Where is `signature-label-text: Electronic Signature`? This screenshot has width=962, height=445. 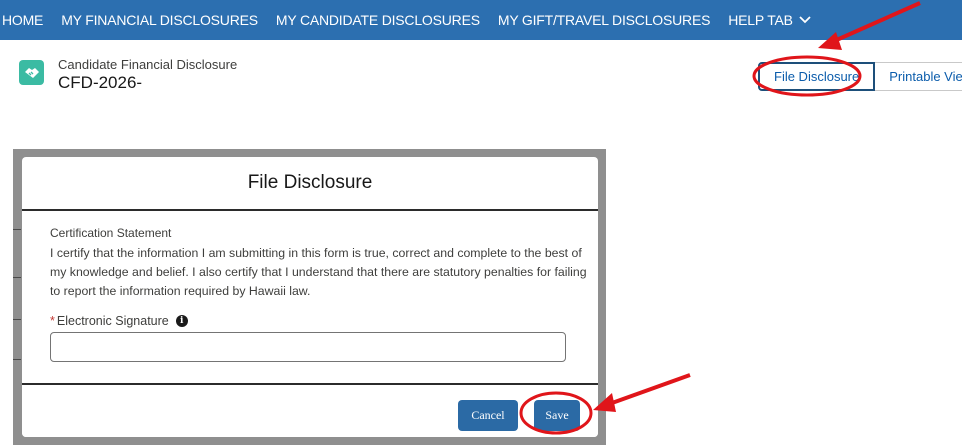 signature-label-text: Electronic Signature is located at coordinates (112, 321).